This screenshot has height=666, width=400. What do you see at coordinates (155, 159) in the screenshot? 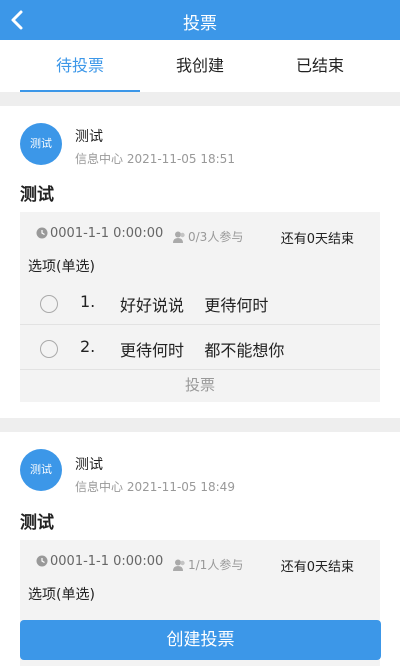
I see `post-meta: 信息中心 2021-11-05 18:51` at bounding box center [155, 159].